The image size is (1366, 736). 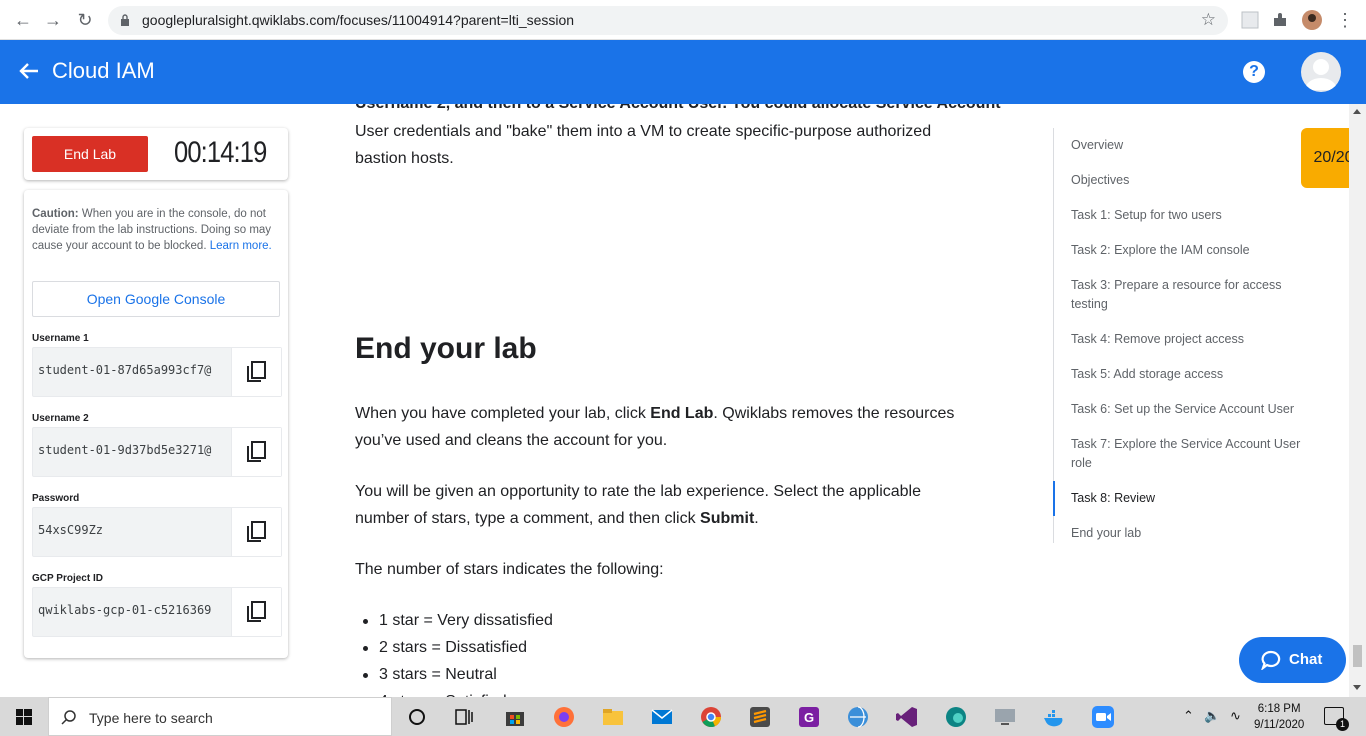 I want to click on open-google-console-button: Open Google Console, so click(x=156, y=299).